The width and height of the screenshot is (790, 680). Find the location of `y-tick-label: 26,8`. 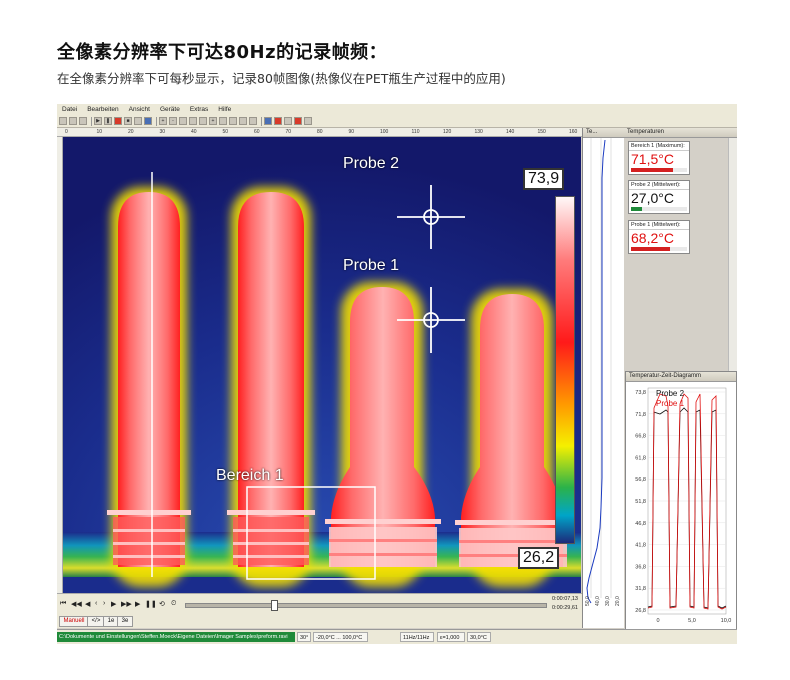

y-tick-label: 26,8 is located at coordinates (640, 611).